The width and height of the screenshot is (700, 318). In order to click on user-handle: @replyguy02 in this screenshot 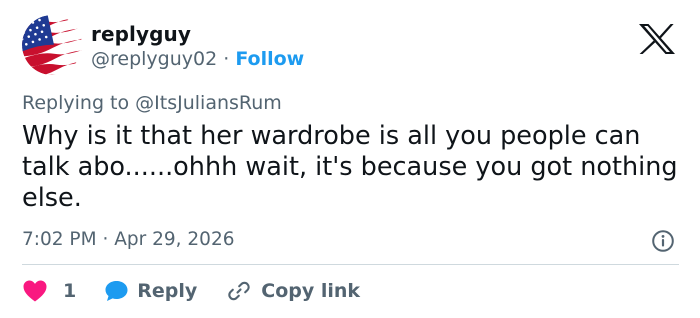, I will do `click(154, 59)`.